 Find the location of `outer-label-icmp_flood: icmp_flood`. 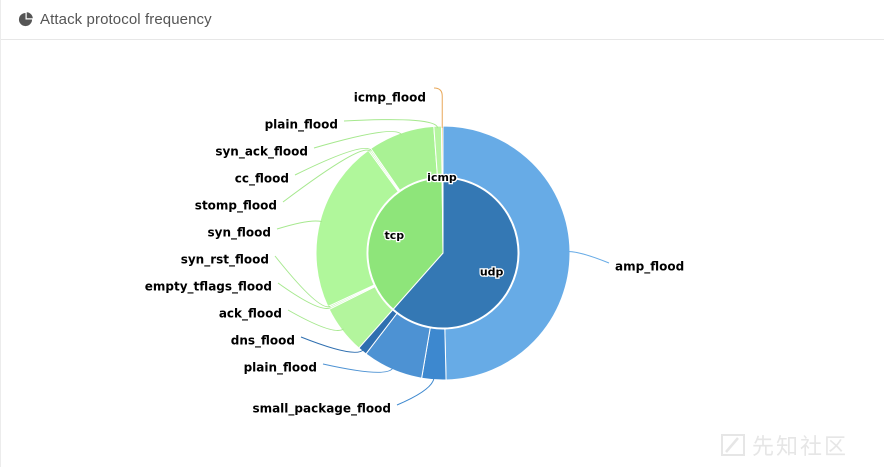

outer-label-icmp_flood: icmp_flood is located at coordinates (390, 98).